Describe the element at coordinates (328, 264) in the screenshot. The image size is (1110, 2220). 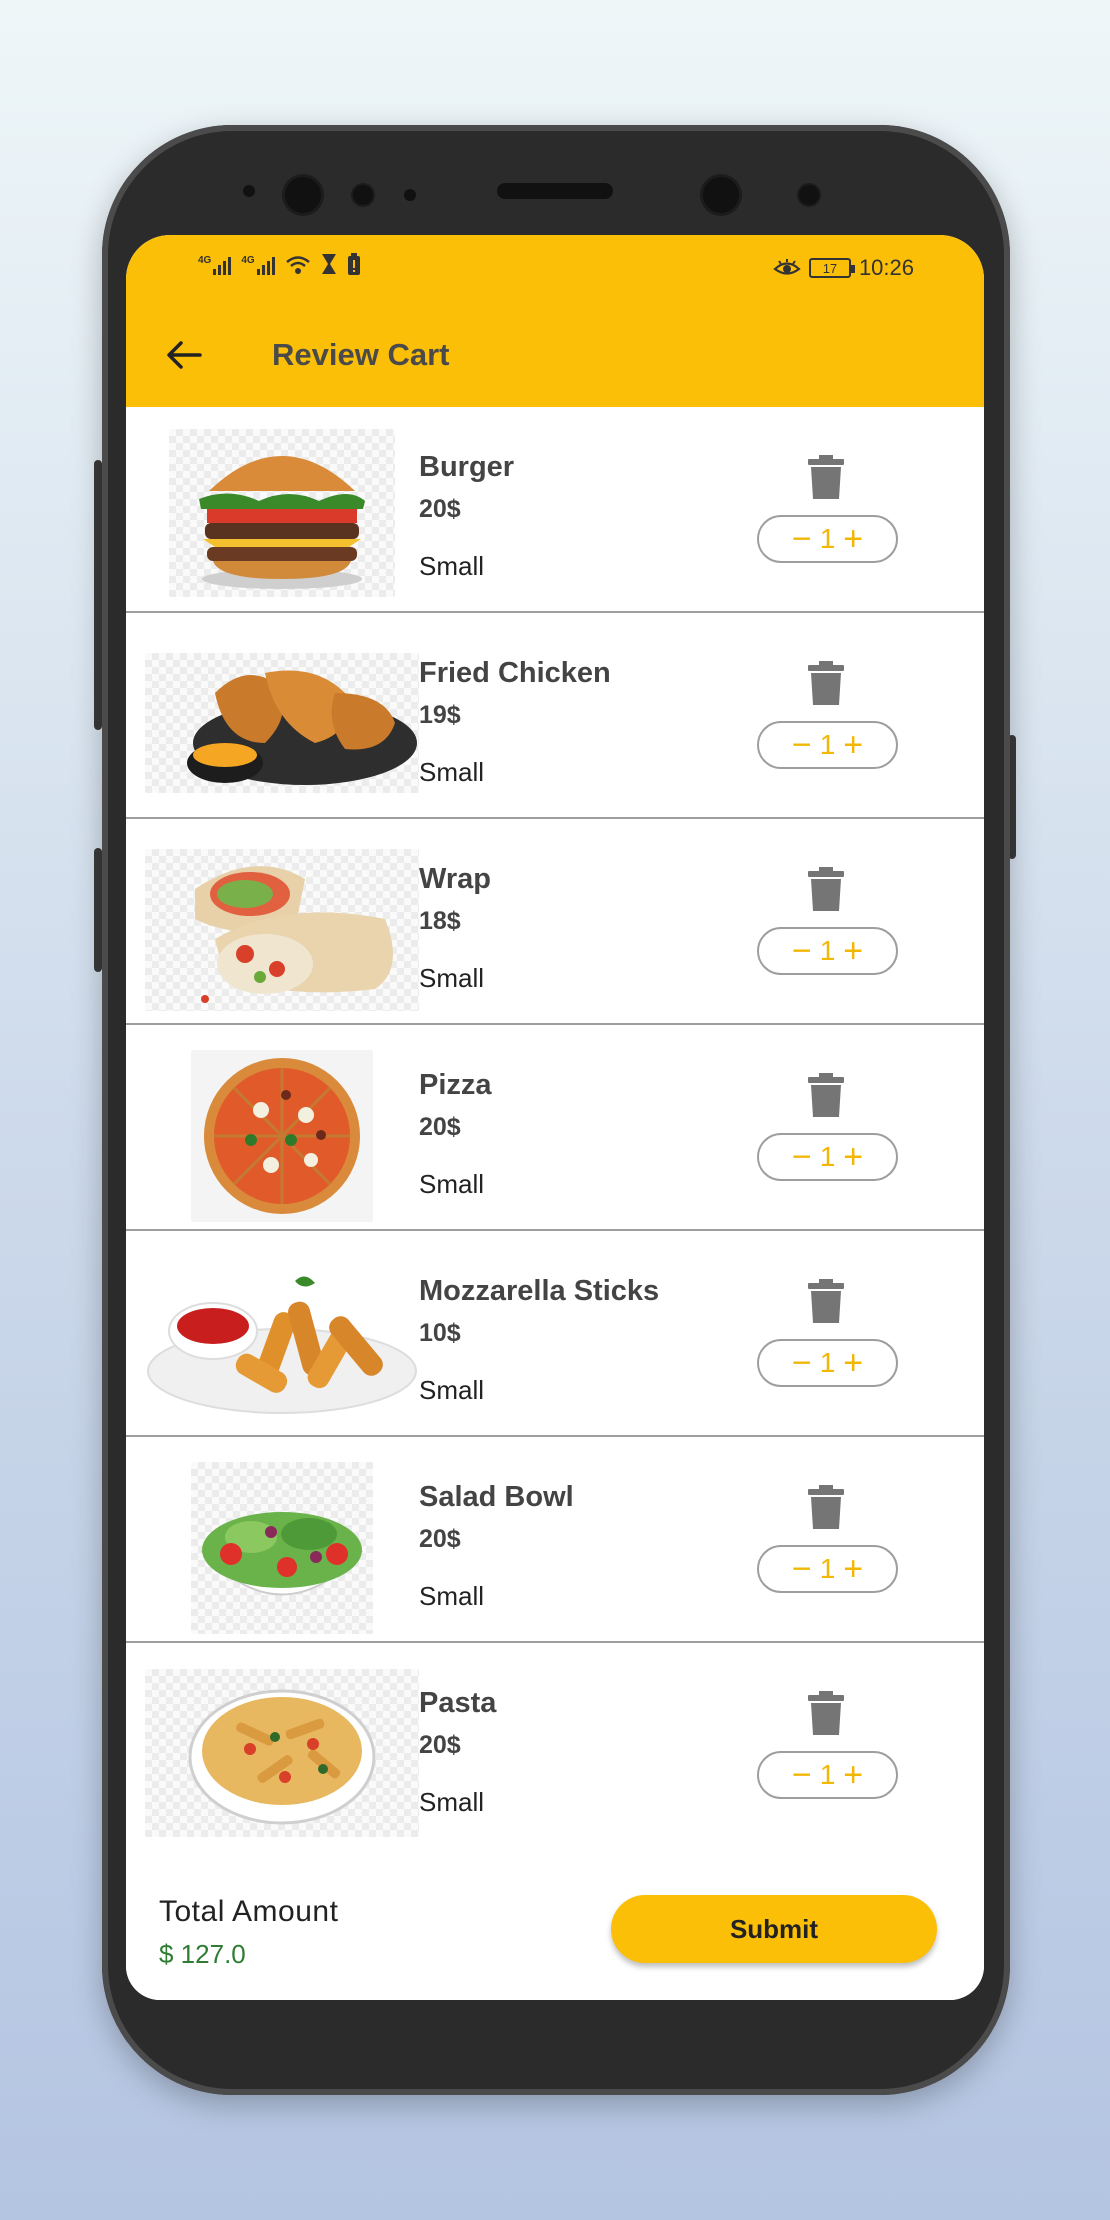
I see `hourglass-icon` at that location.